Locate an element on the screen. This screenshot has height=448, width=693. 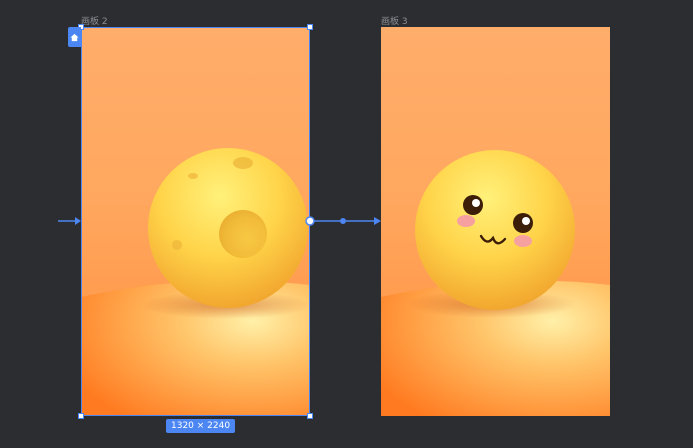
prototype-connectors is located at coordinates (219, 221).